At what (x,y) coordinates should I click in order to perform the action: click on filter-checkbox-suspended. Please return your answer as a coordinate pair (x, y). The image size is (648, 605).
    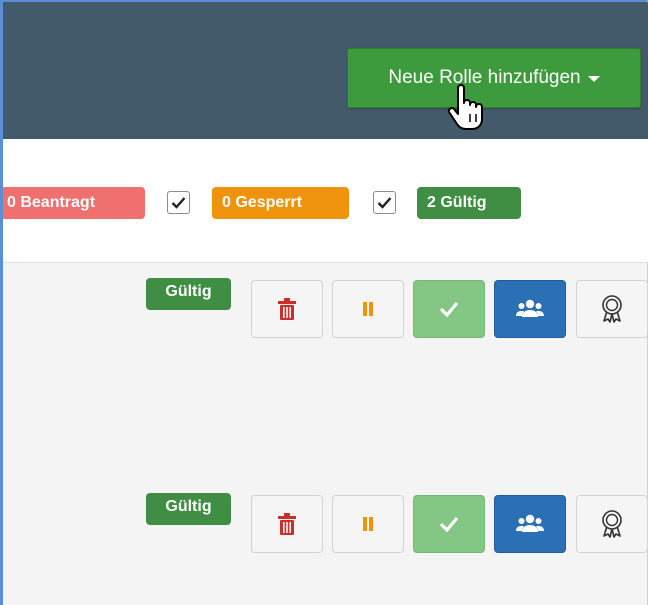
    Looking at the image, I should click on (178, 202).